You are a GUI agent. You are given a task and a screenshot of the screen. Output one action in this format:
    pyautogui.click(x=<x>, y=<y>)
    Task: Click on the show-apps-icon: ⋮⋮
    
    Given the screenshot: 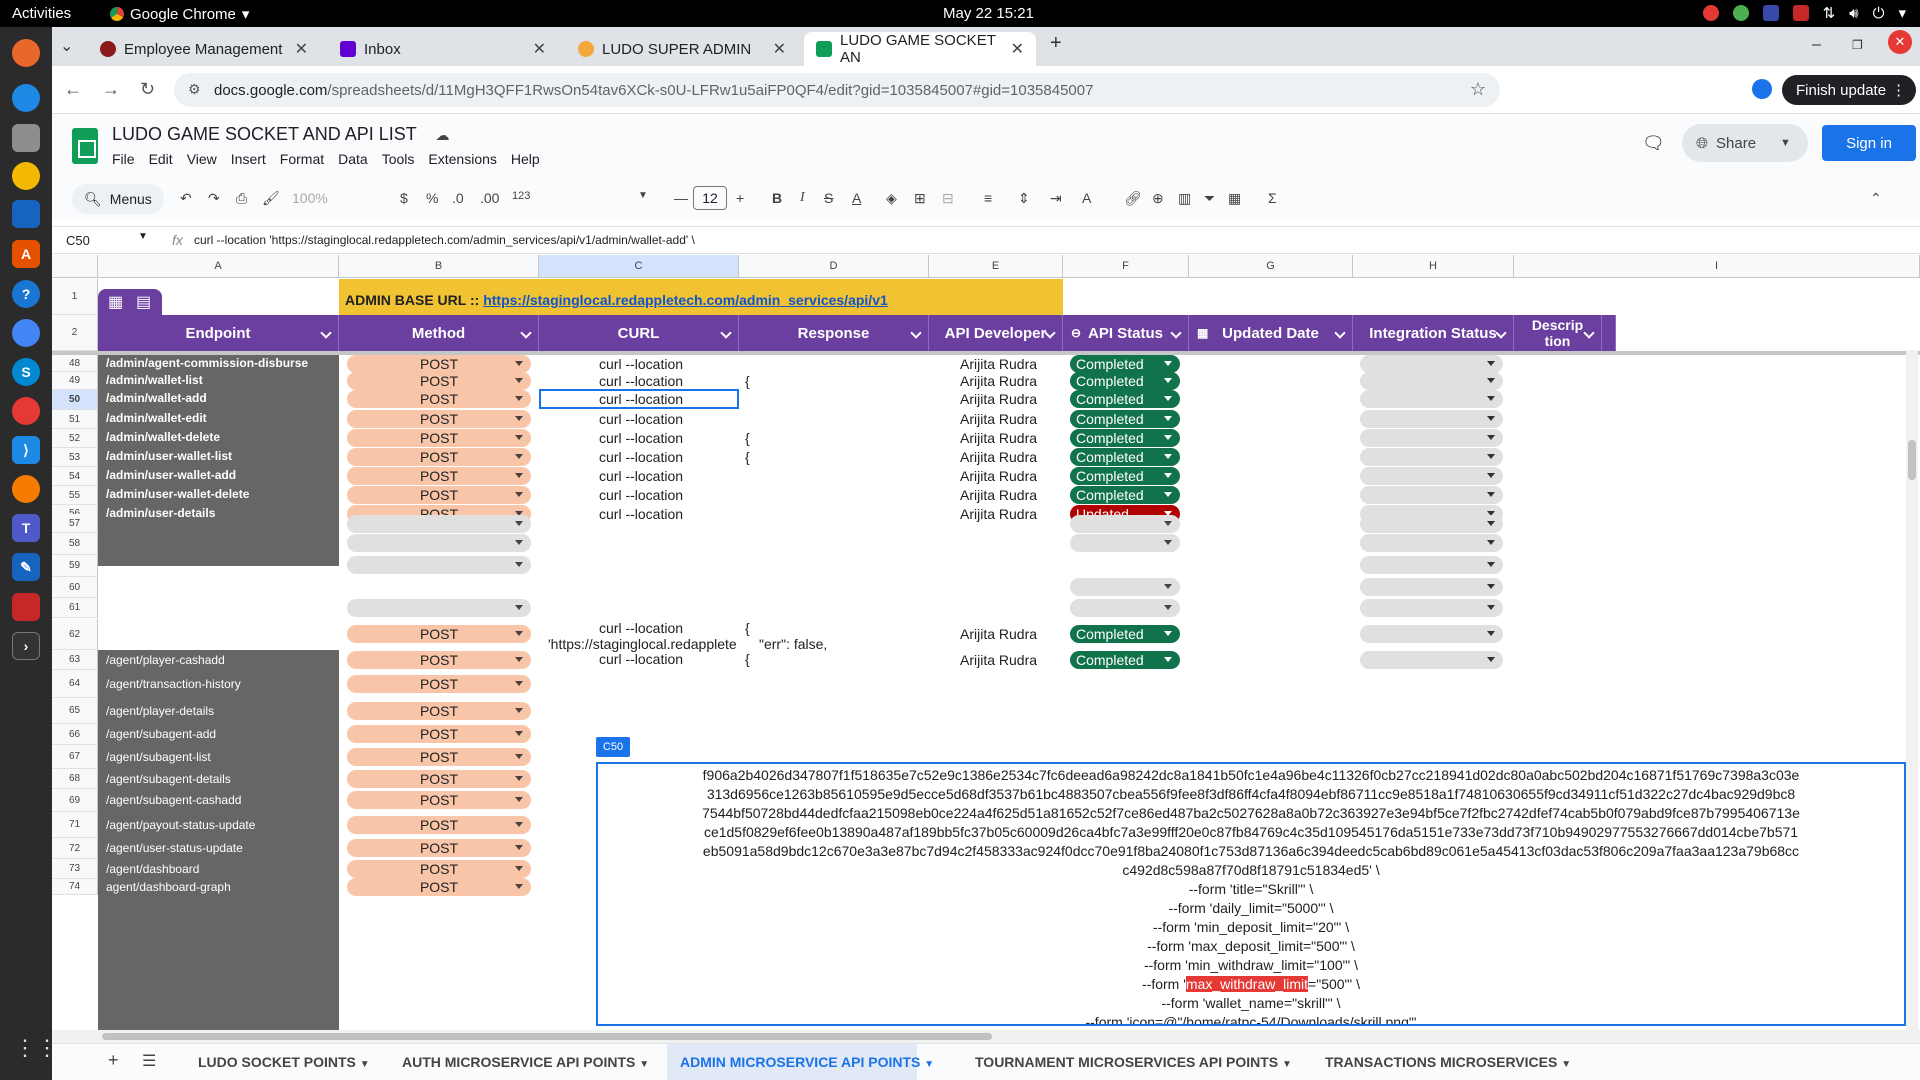 What is the action you would take?
    pyautogui.click(x=36, y=1048)
    